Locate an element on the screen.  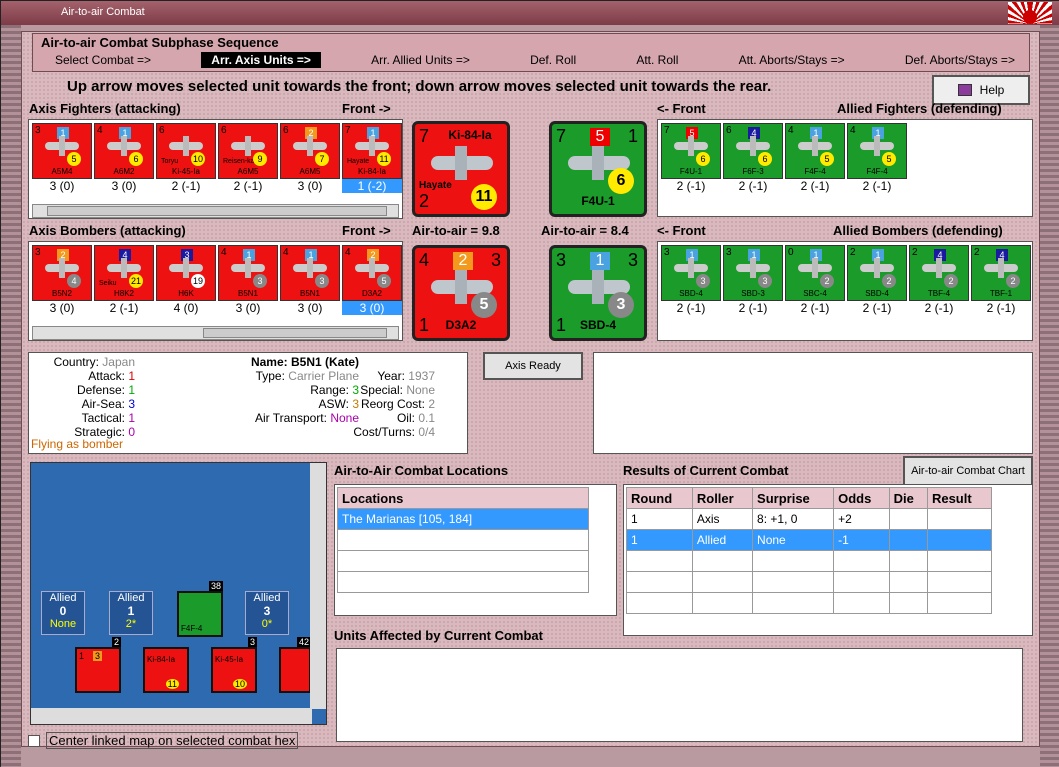
axis-ready-button: Axis Ready is located at coordinates (533, 366).